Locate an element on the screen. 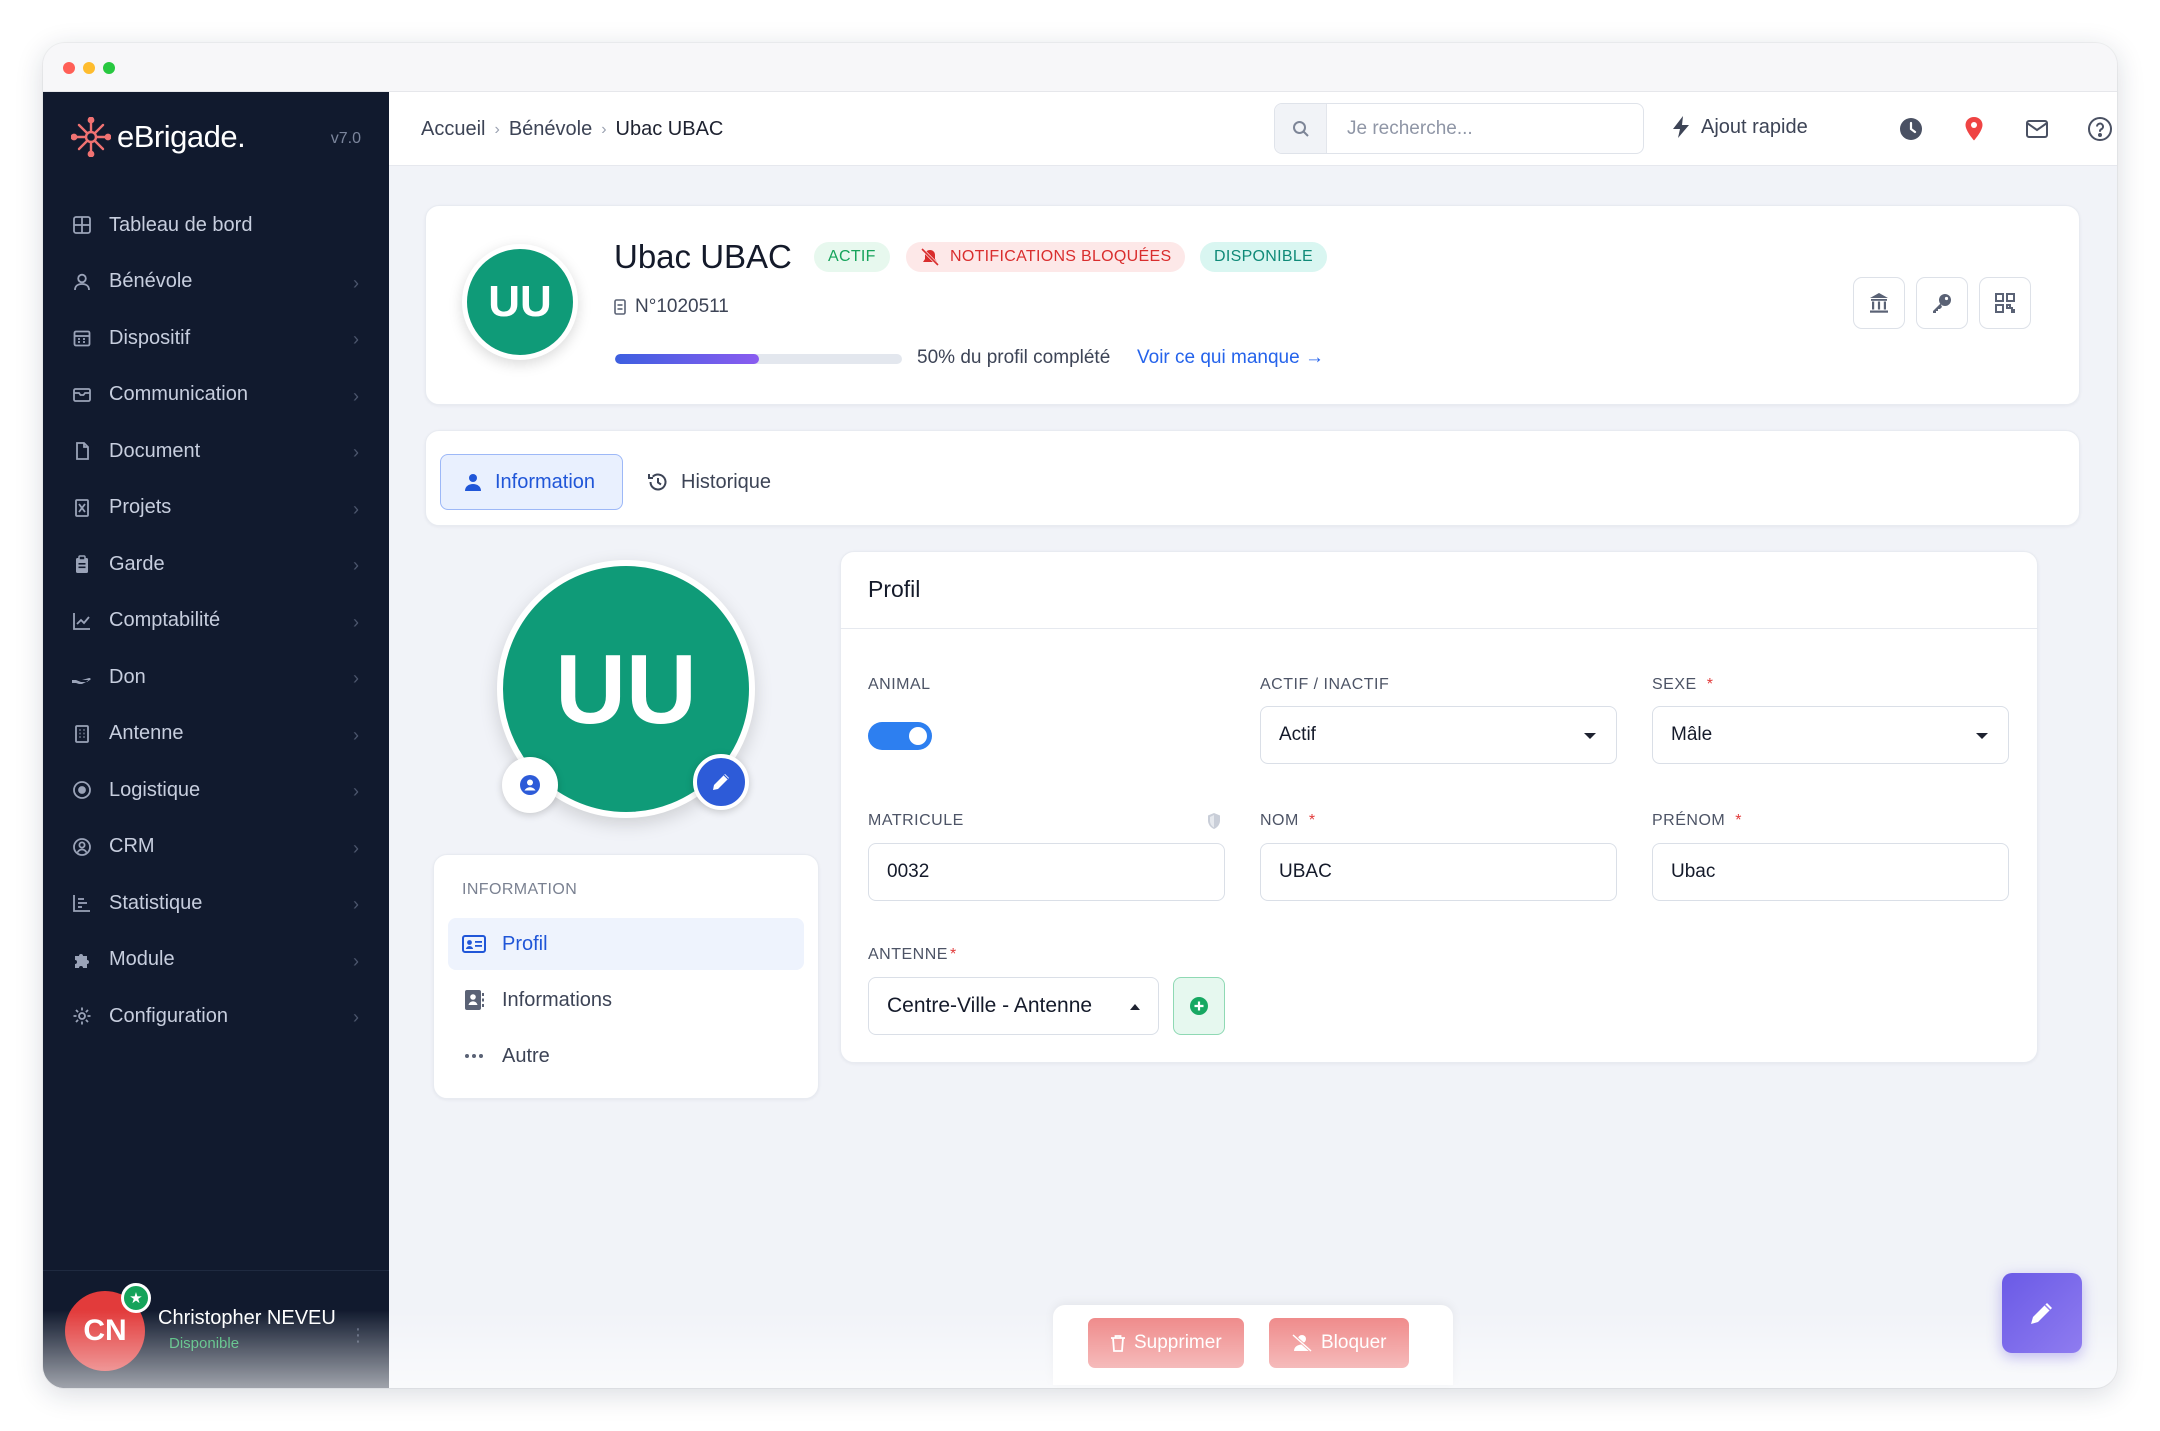 This screenshot has height=1431, width=2160. qr-code-icon is located at coordinates (2005, 303).